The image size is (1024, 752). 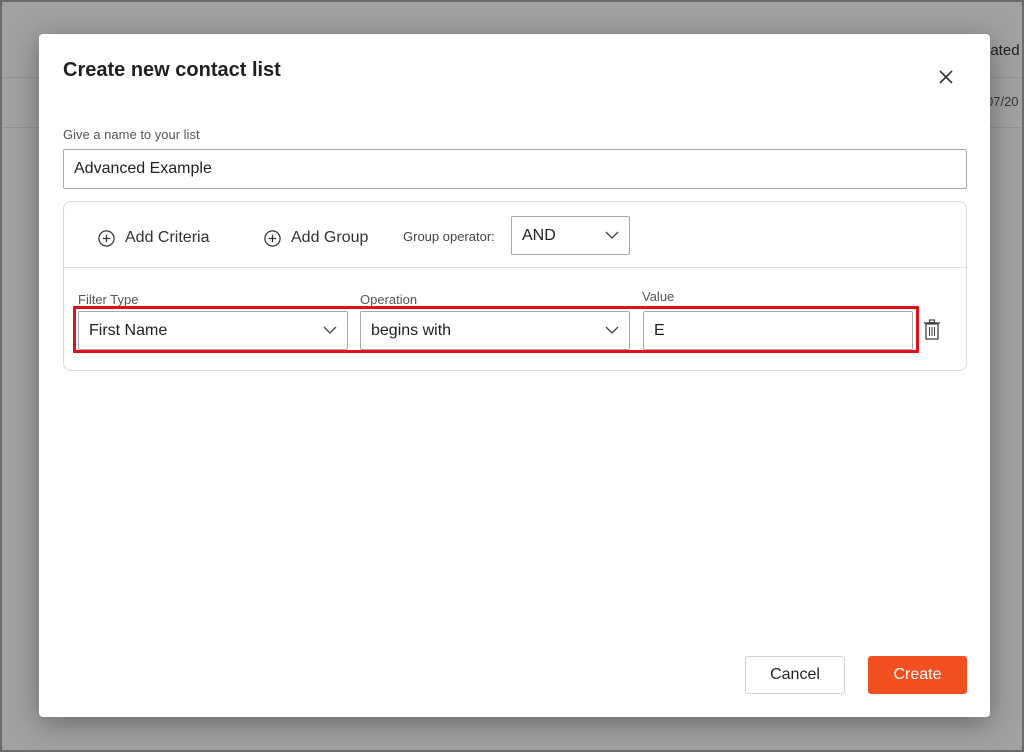 I want to click on close-icon, so click(x=946, y=77).